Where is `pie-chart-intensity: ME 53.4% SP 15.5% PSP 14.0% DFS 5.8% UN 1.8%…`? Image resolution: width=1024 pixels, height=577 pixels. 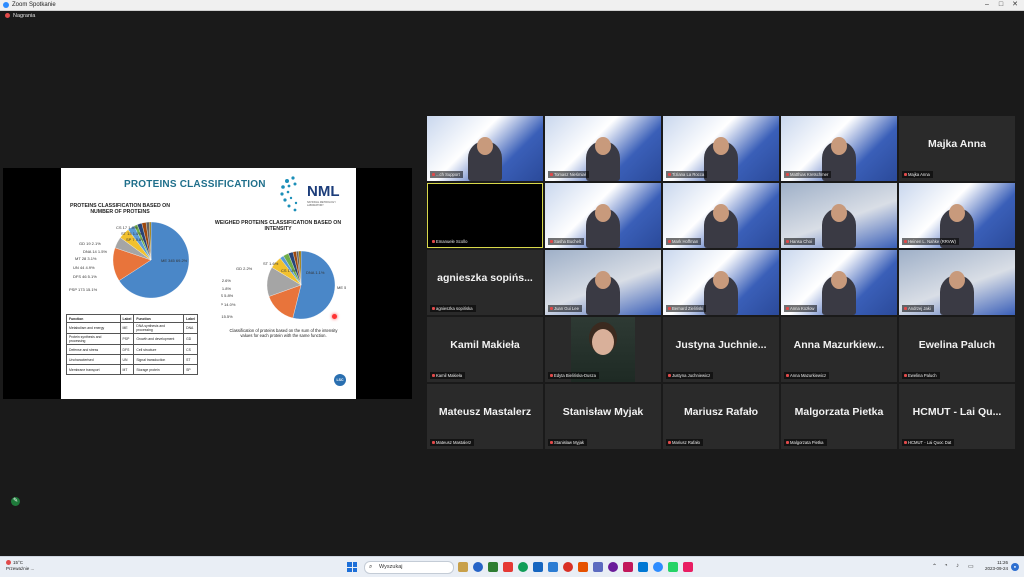
pie-chart-intensity: ME 53.4% SP 15.5% PSP 14.0% DFS 5.8% UN 1.8%… is located at coordinates (283, 285).